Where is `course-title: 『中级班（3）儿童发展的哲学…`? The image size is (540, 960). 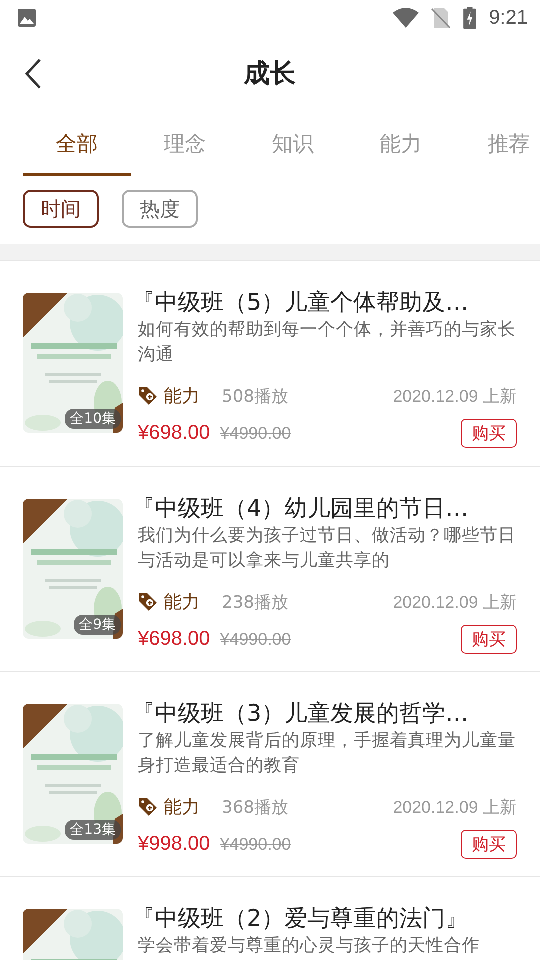 course-title: 『中级班（3）儿童发展的哲学… is located at coordinates (324, 714).